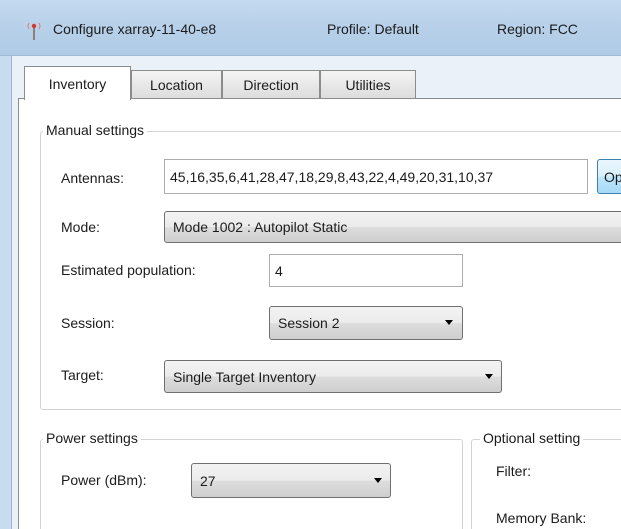  I want to click on tab-inventory: Inventory, so click(77, 83).